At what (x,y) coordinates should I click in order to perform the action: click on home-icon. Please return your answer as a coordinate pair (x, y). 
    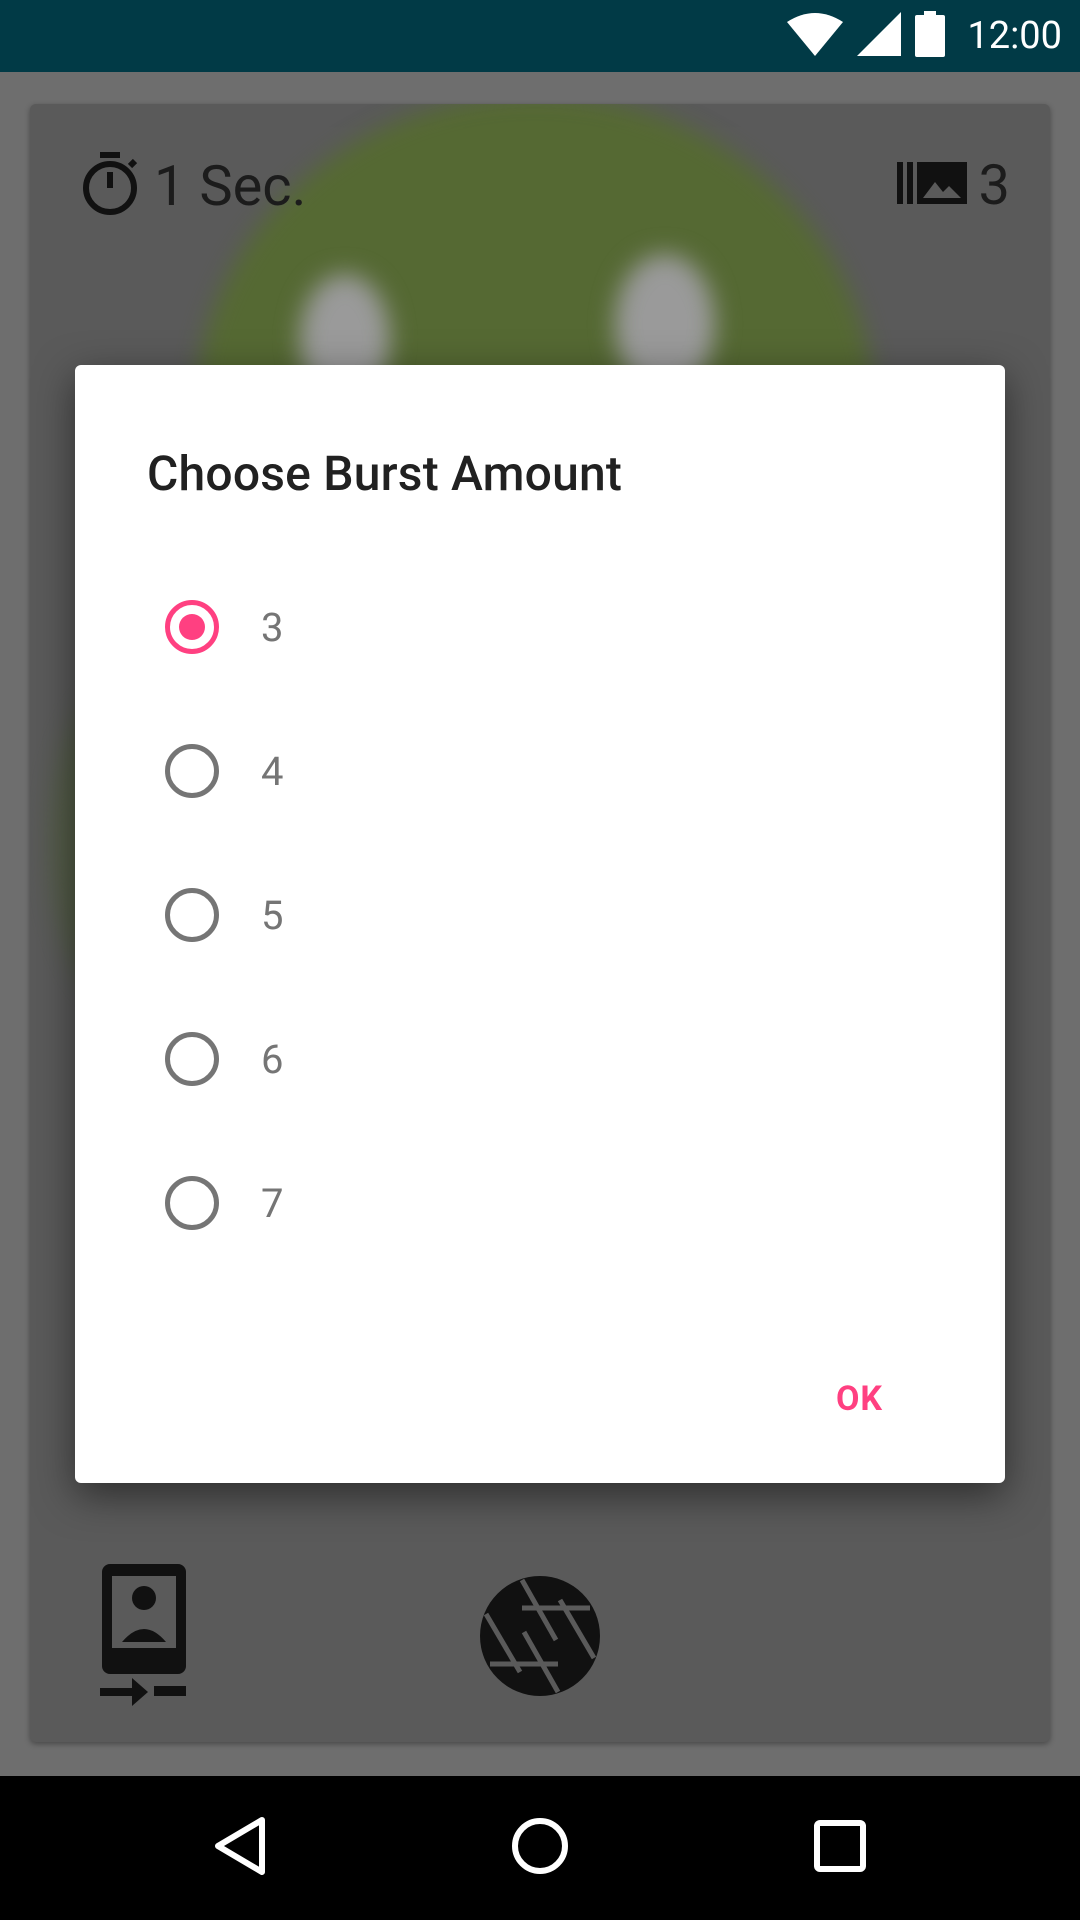
    Looking at the image, I should click on (540, 1848).